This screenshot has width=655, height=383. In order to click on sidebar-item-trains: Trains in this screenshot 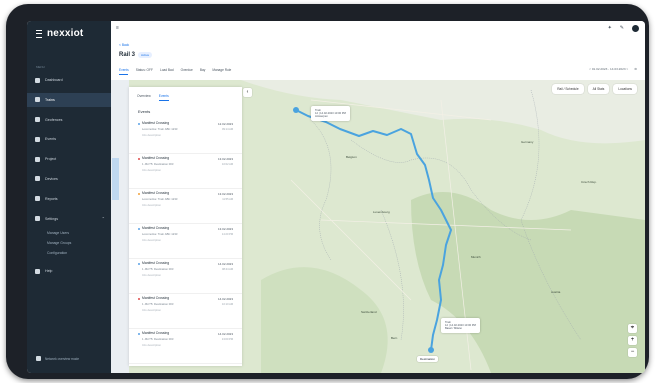, I will do `click(69, 99)`.